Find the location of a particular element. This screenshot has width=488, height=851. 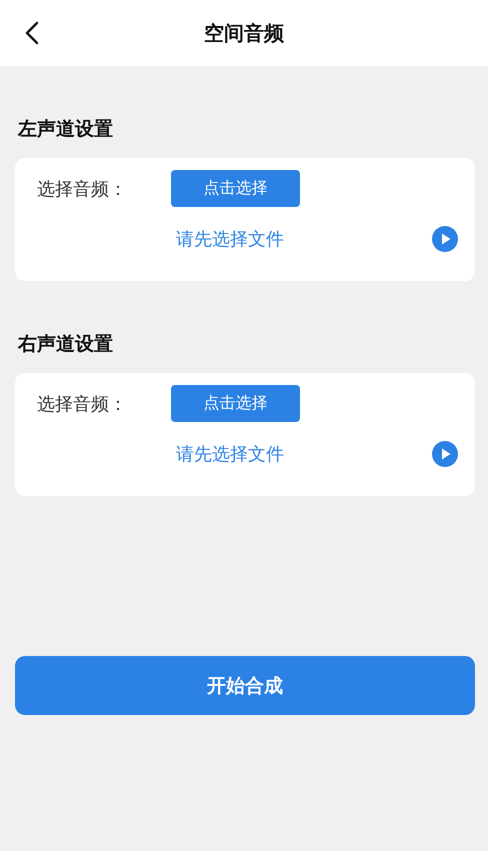

back-icon is located at coordinates (32, 33).